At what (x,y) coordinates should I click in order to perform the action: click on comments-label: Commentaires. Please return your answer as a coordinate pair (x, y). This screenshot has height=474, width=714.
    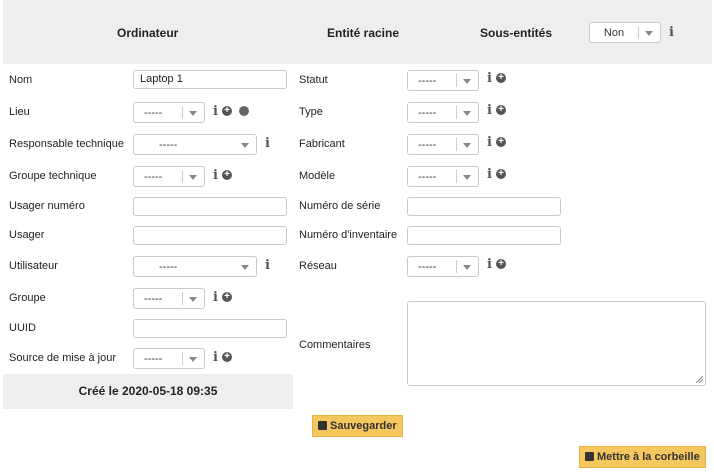
    Looking at the image, I should click on (335, 345).